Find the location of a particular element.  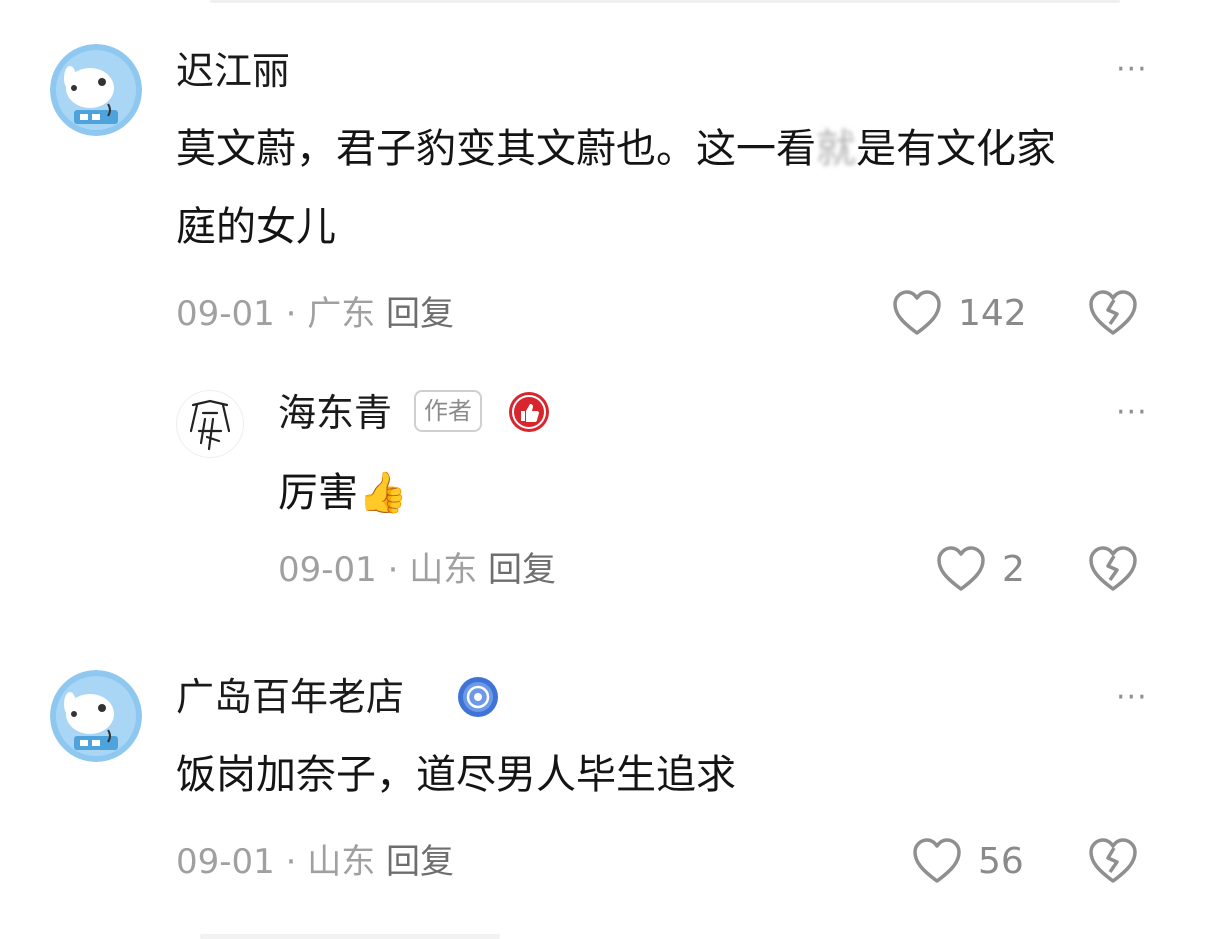

username: 迟江丽 is located at coordinates (233, 71).